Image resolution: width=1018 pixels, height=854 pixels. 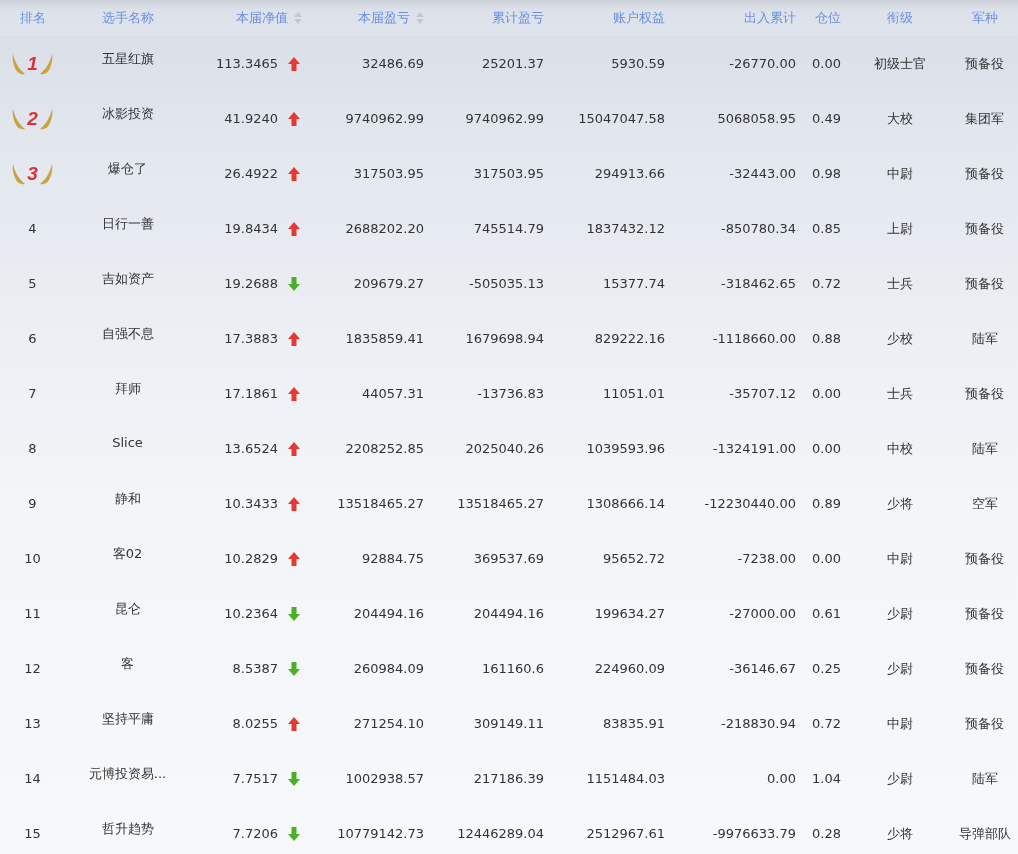 I want to click on table-cell: 2512967.61, so click(x=625, y=833).